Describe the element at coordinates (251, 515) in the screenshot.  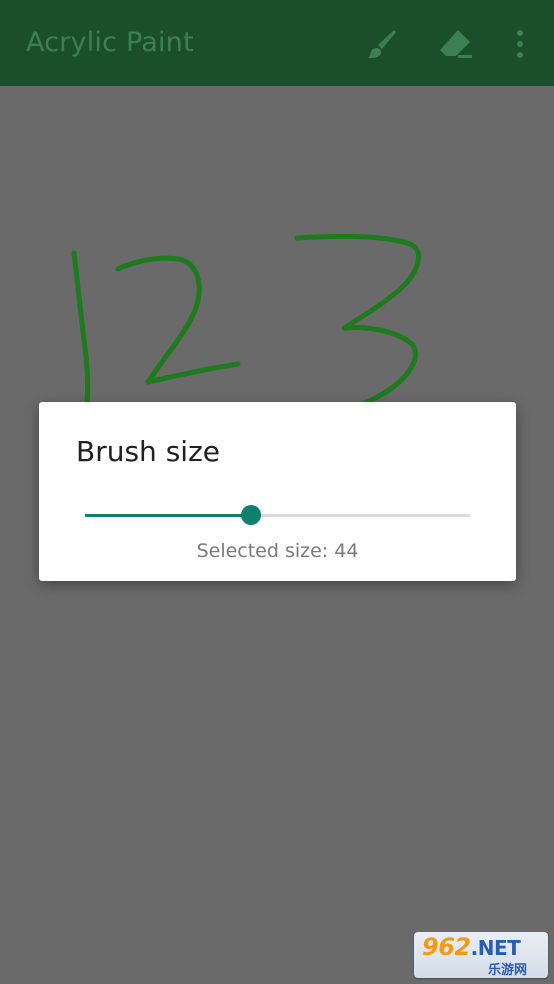
I see `slider-thumb` at that location.